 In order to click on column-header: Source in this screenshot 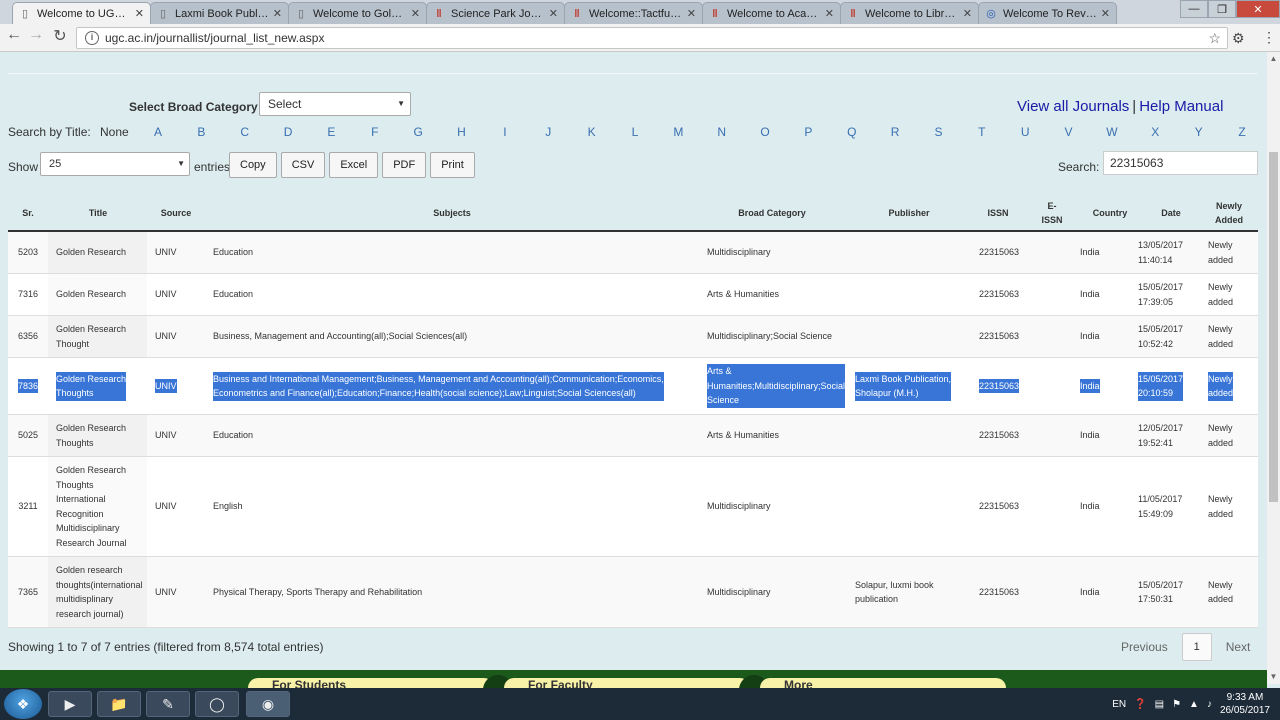, I will do `click(176, 212)`.